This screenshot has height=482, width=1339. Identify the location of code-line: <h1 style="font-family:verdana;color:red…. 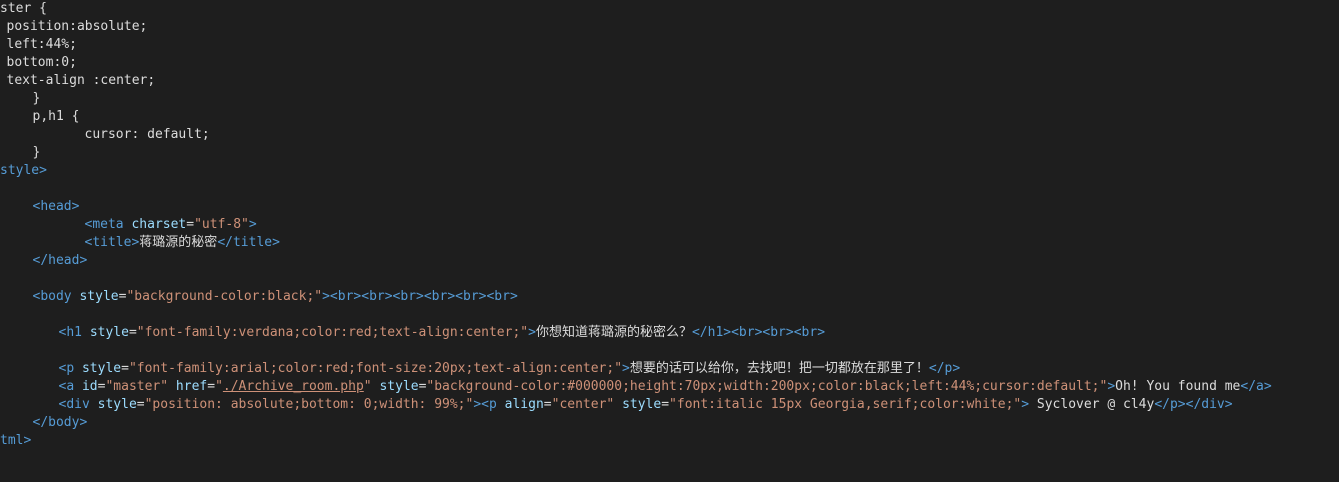
(669, 333).